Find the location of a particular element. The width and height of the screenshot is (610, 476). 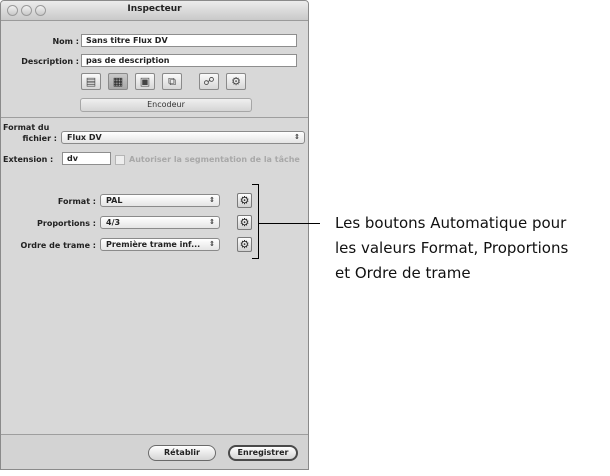

settings-tab-button: ⚙ is located at coordinates (236, 81).